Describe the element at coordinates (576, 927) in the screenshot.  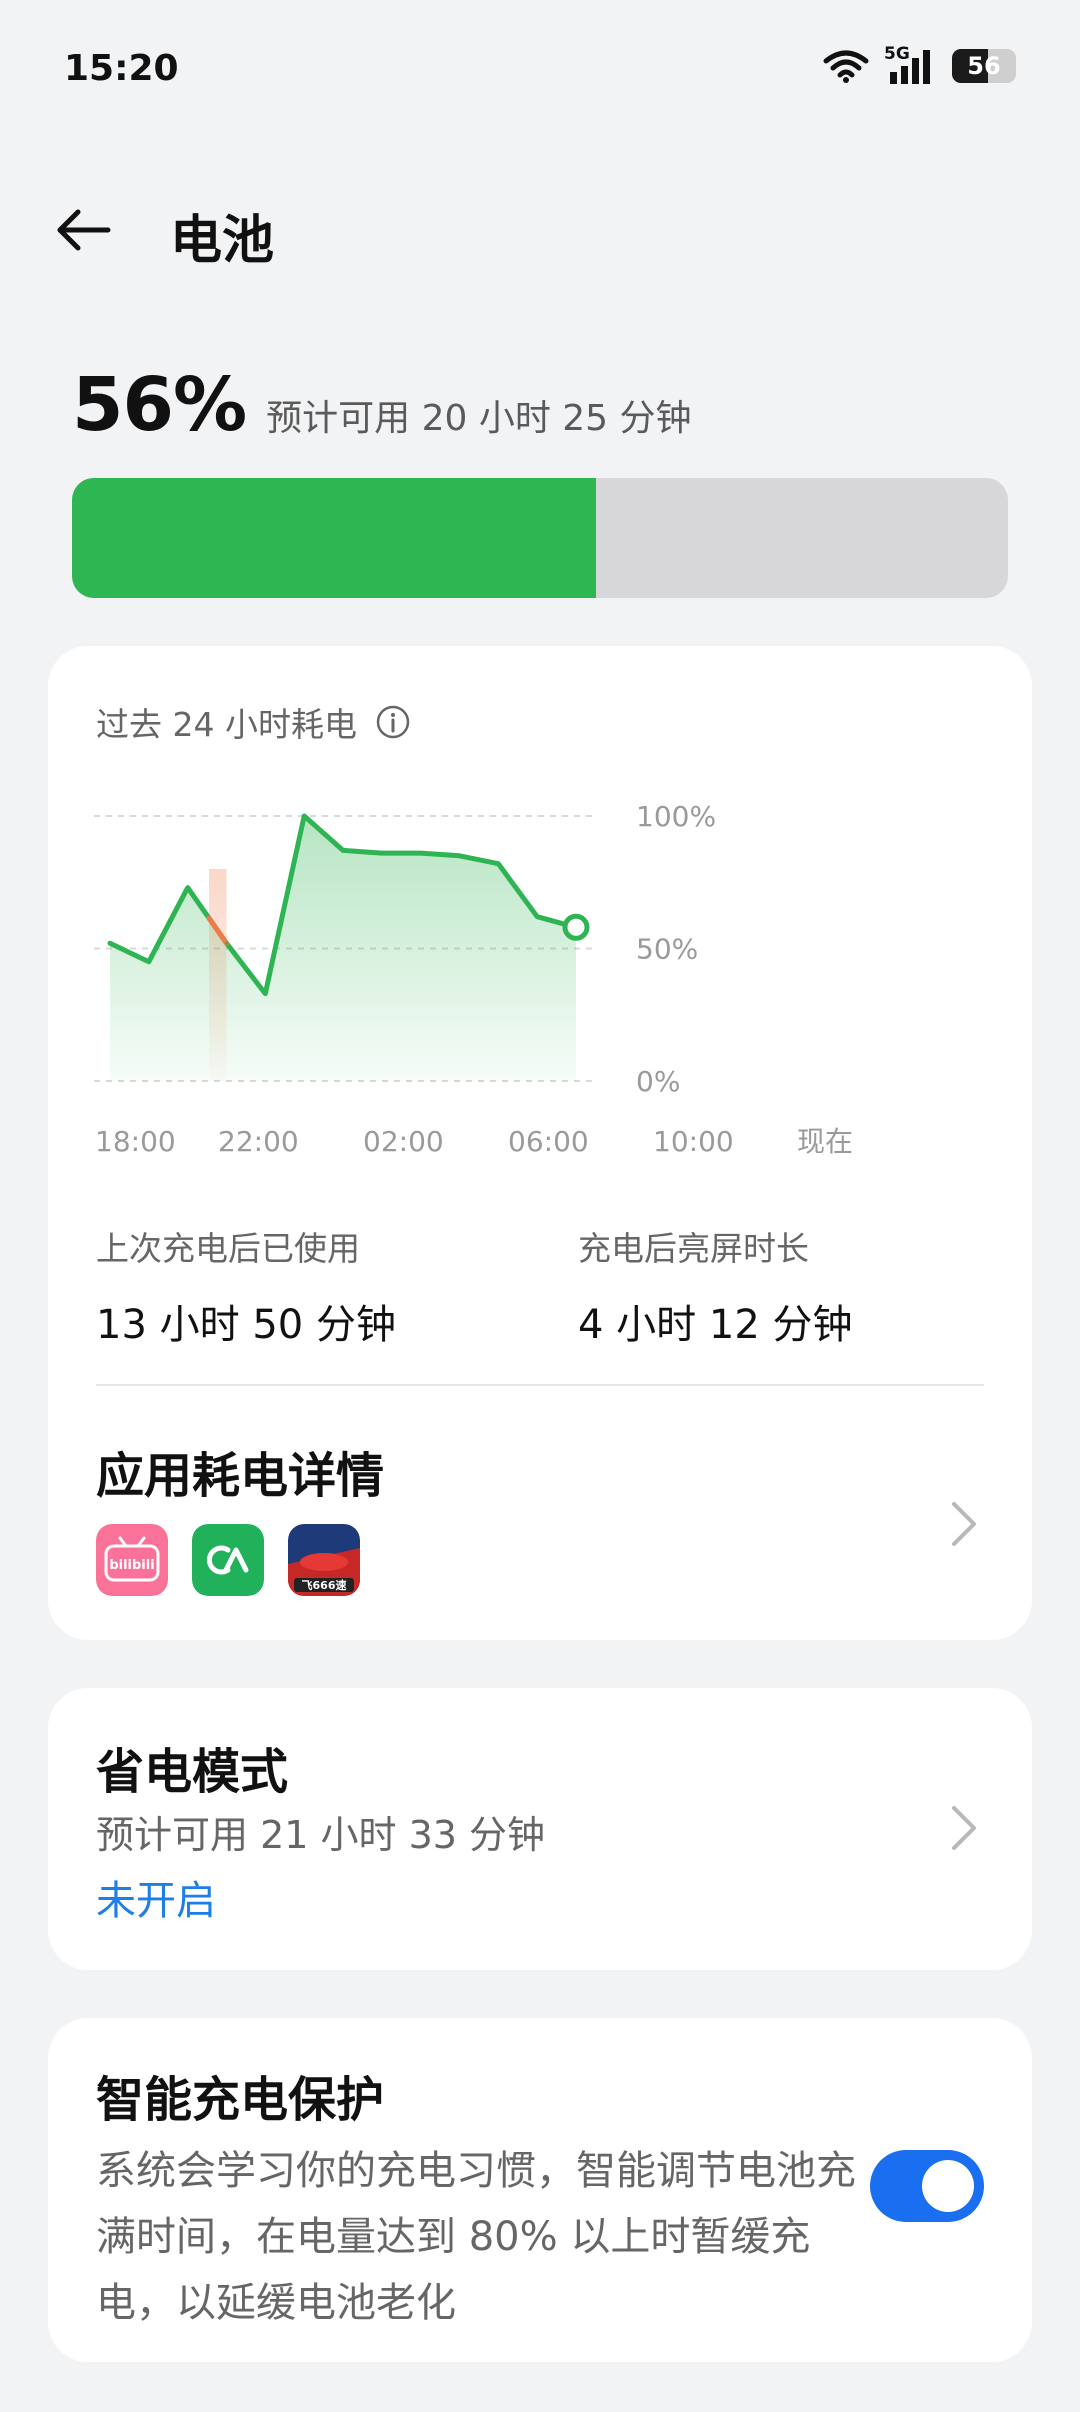
I see `chart-end-marker` at that location.